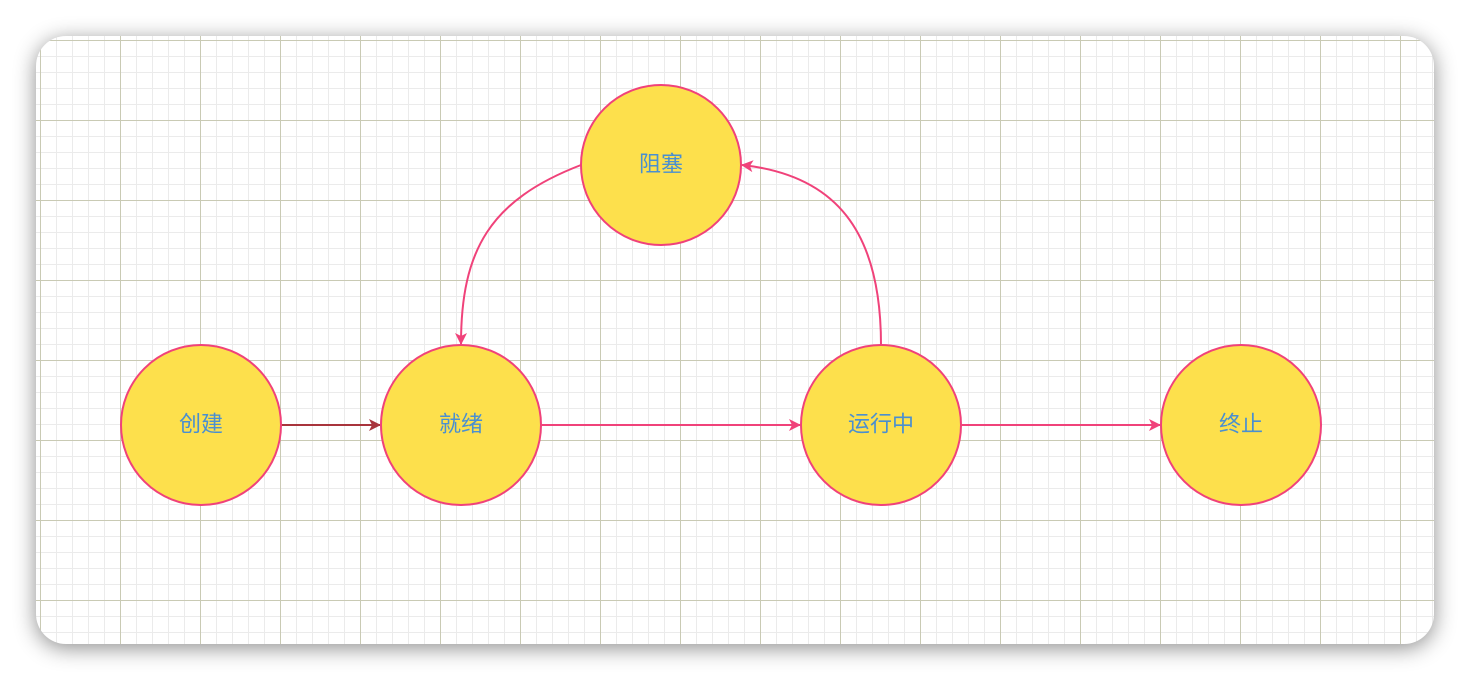 Image resolution: width=1470 pixels, height=680 pixels. I want to click on node-blocked-label: 阻塞, so click(661, 165).